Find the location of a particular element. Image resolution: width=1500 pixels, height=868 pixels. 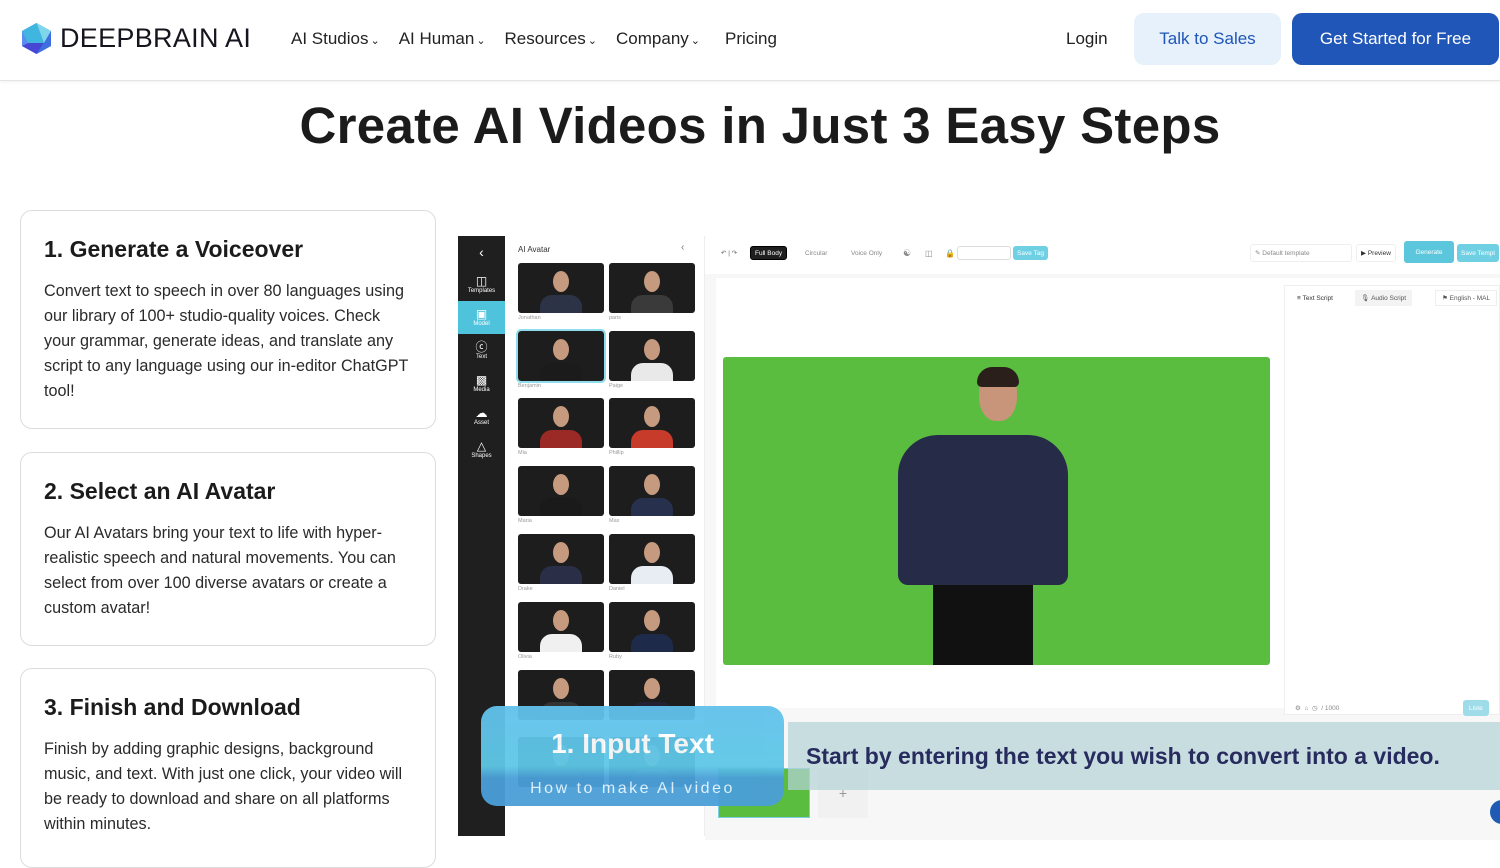

brand-logo: DEEPBRAIN AI is located at coordinates (136, 38).